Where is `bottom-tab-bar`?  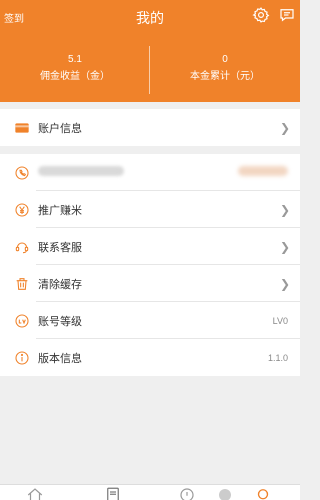 bottom-tab-bar is located at coordinates (150, 492).